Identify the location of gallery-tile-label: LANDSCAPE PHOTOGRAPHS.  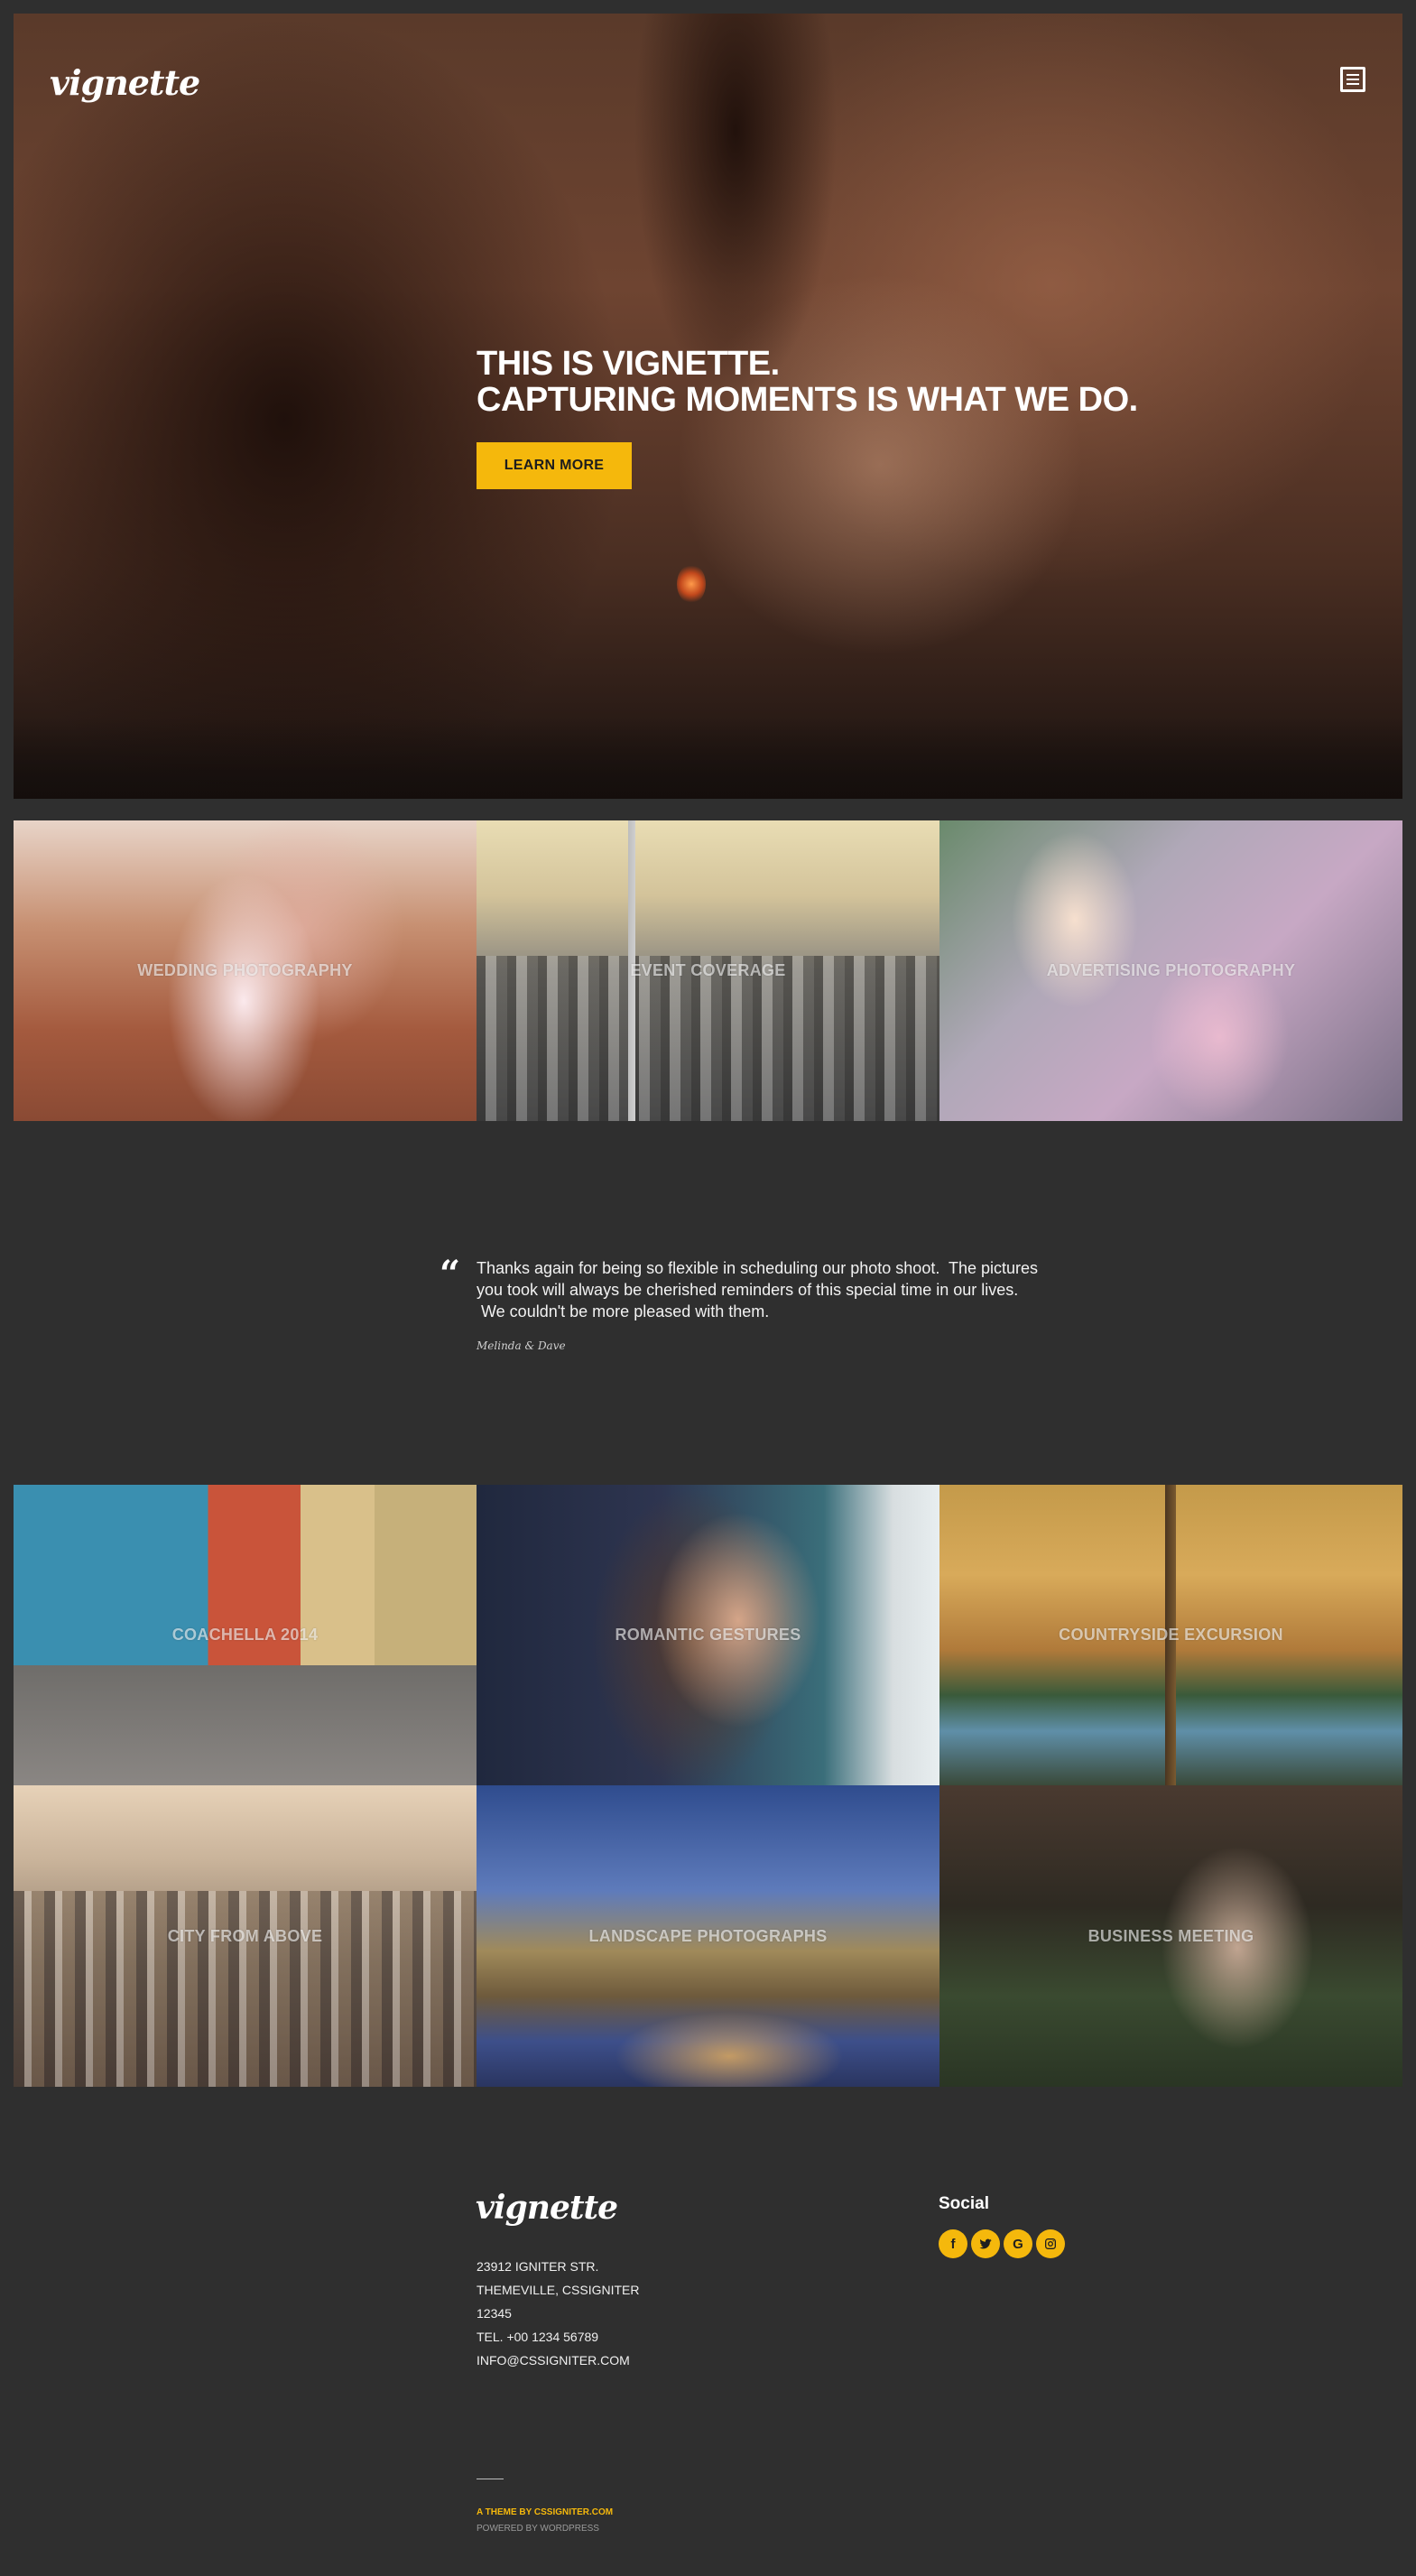
(708, 1935).